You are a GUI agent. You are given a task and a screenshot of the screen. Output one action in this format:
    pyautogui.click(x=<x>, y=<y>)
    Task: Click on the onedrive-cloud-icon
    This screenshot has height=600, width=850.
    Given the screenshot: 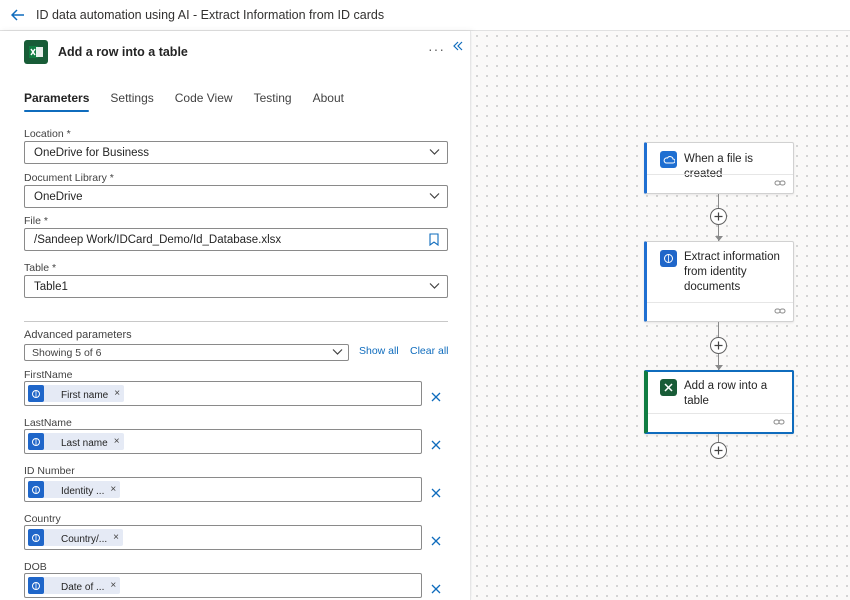 What is the action you would take?
    pyautogui.click(x=668, y=159)
    